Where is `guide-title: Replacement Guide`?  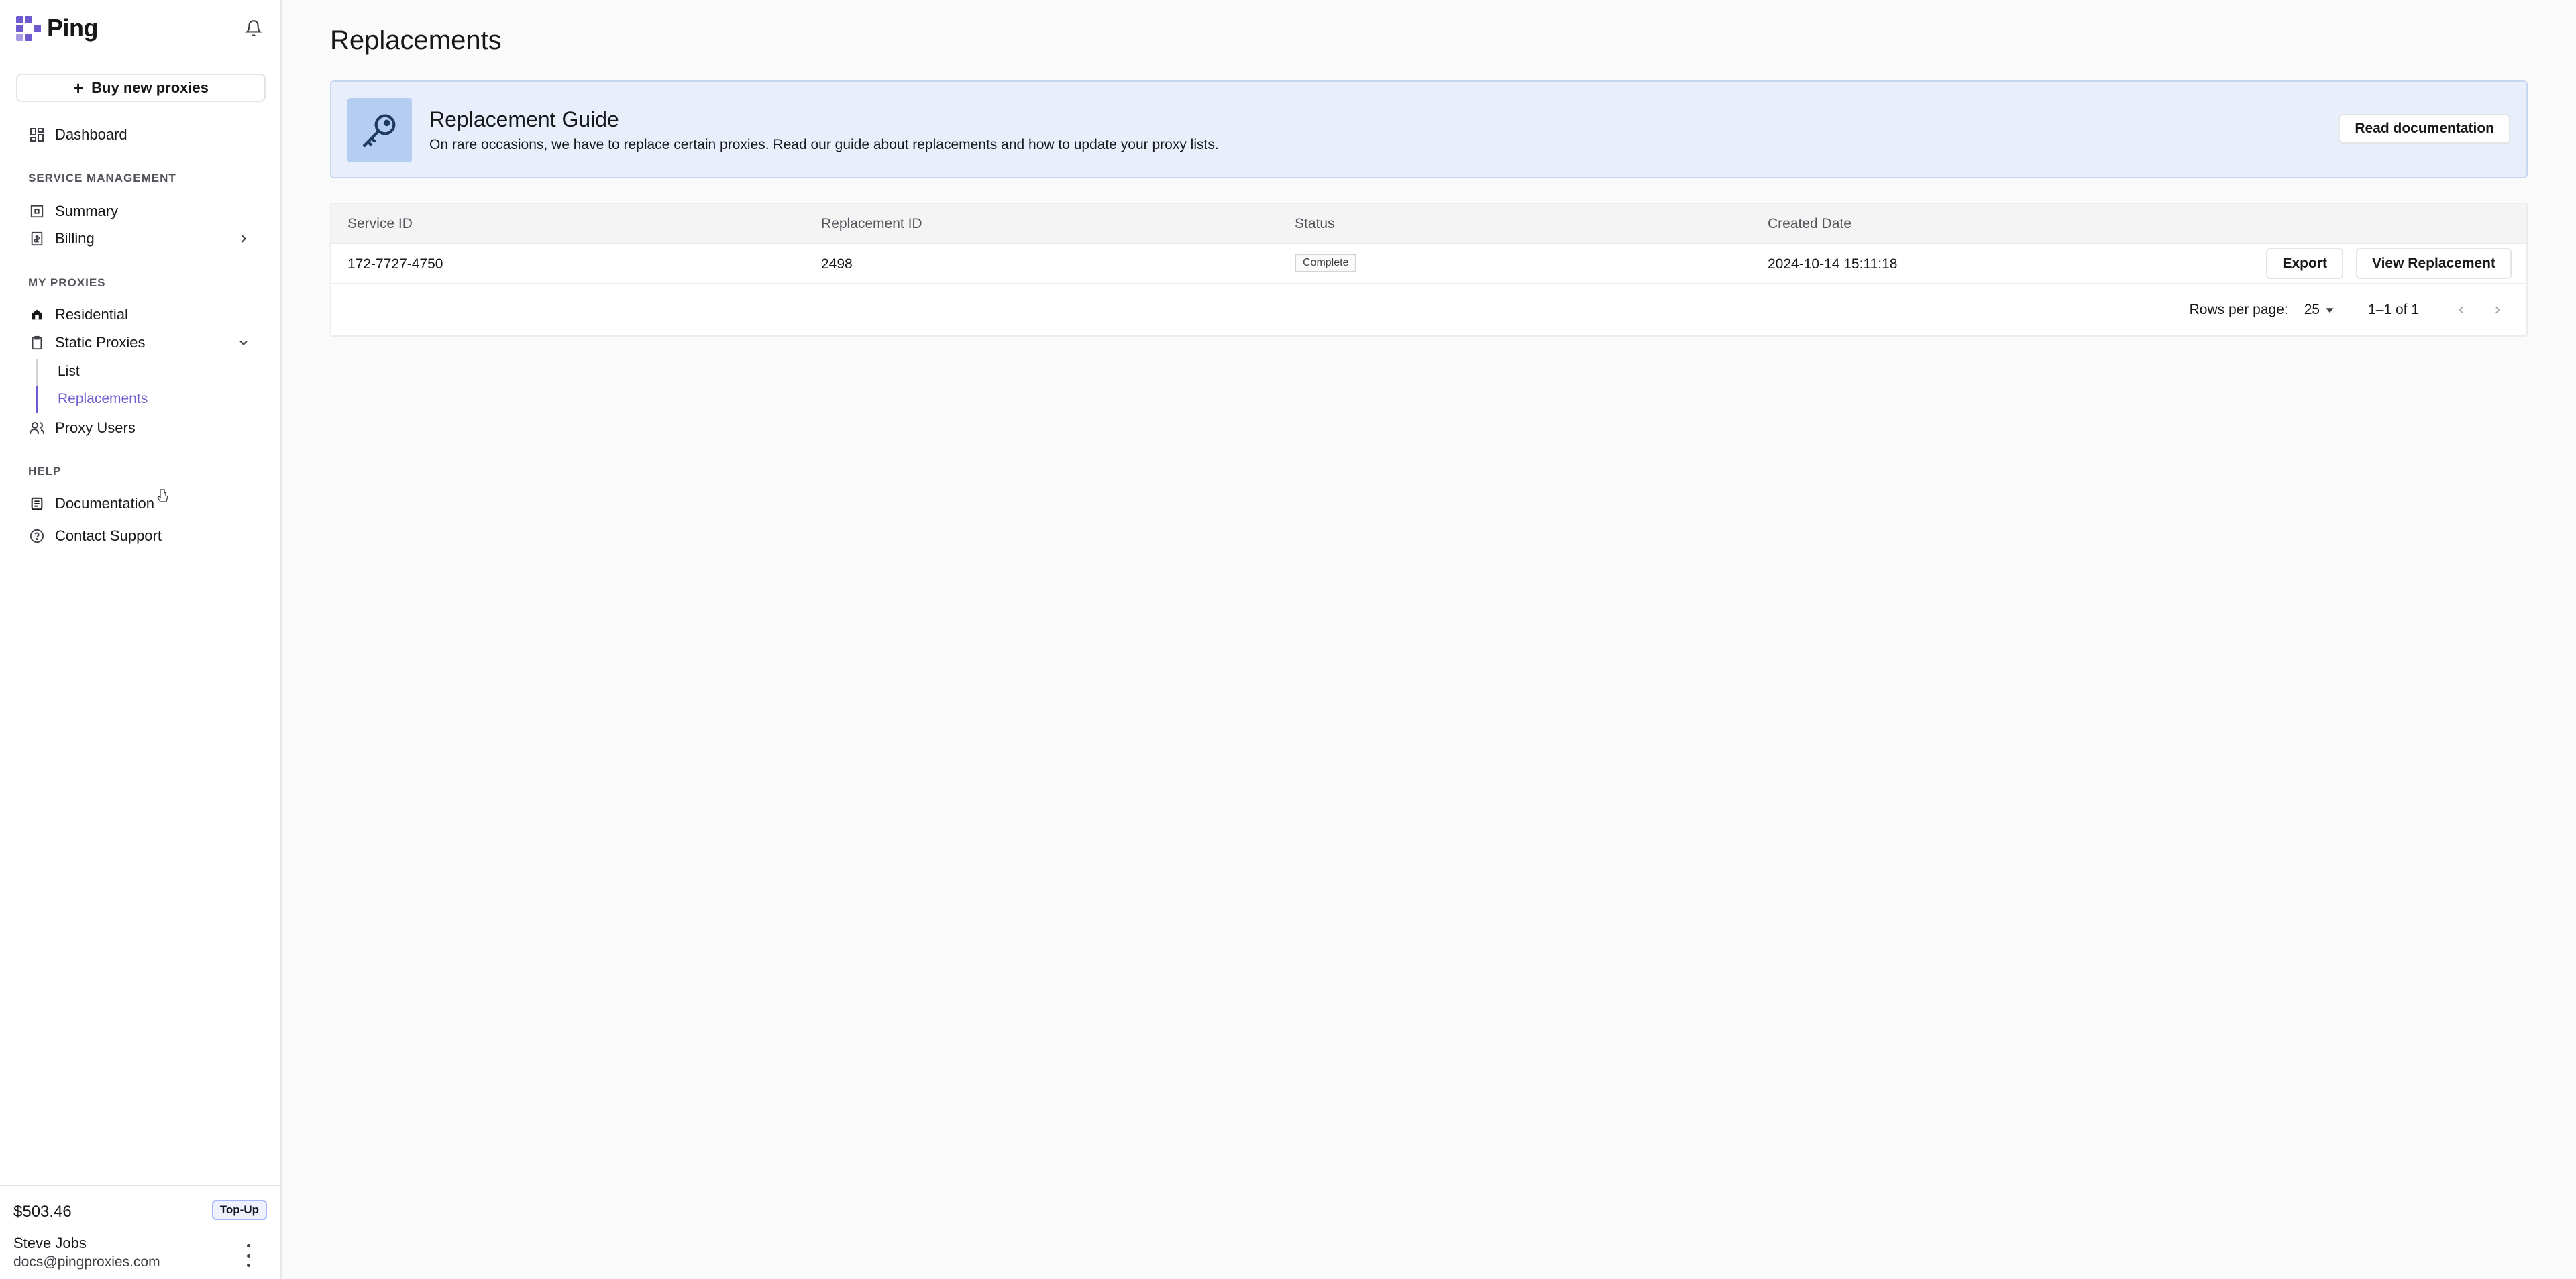
guide-title: Replacement Guide is located at coordinates (524, 119).